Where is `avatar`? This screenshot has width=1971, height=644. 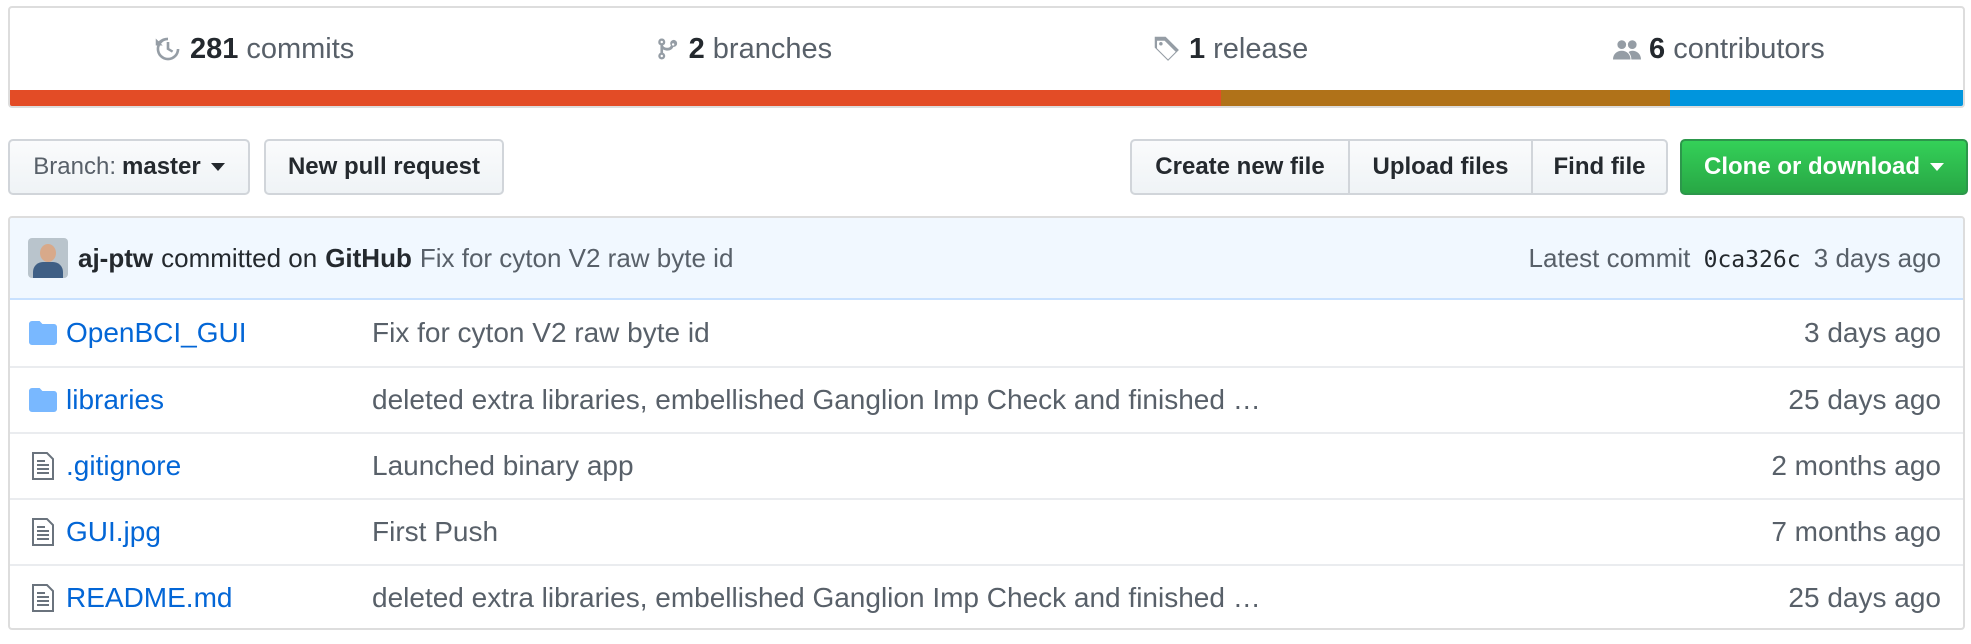
avatar is located at coordinates (48, 258).